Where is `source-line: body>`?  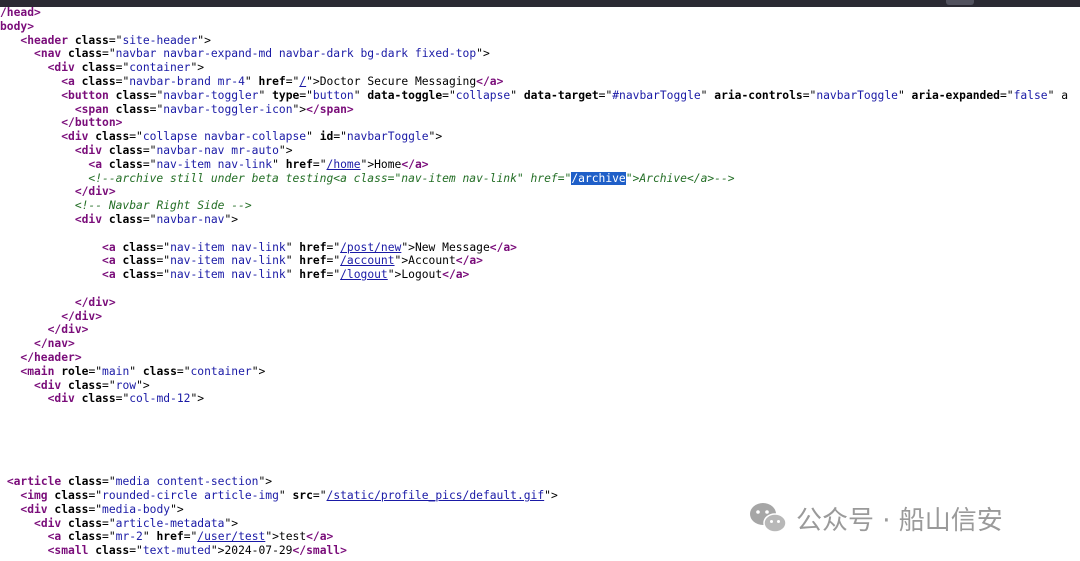 source-line: body> is located at coordinates (17, 27).